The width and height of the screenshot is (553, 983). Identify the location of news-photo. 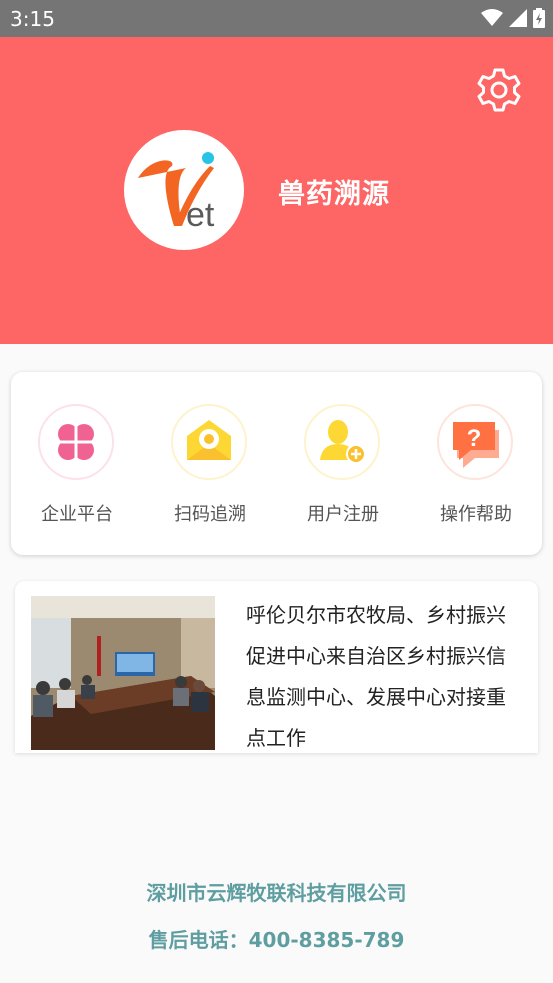
(123, 673).